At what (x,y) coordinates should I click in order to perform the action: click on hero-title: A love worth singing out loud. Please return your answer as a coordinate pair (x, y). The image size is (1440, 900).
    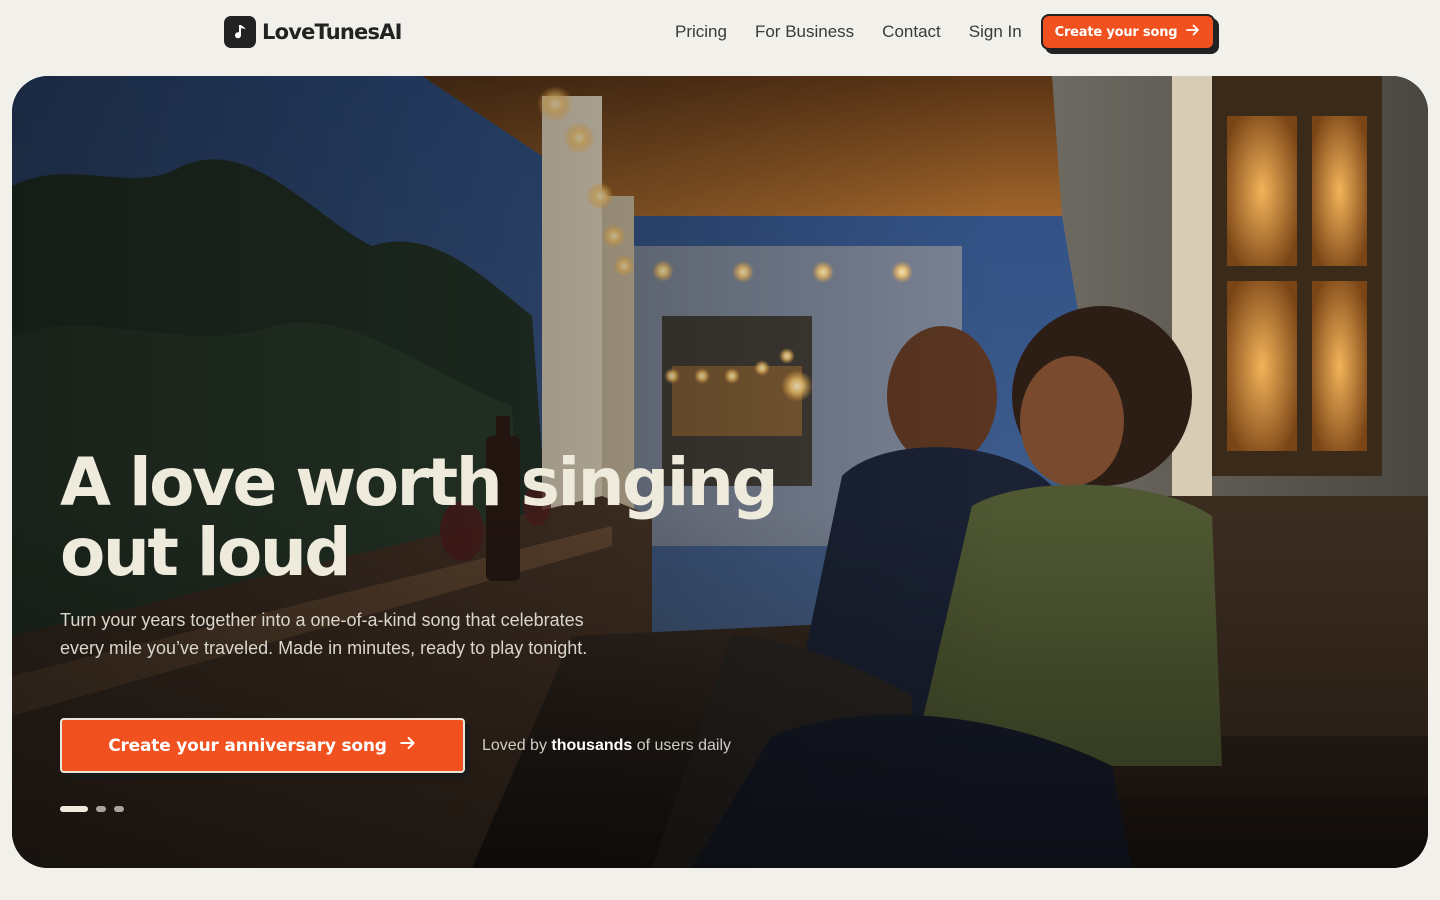
    Looking at the image, I should click on (440, 518).